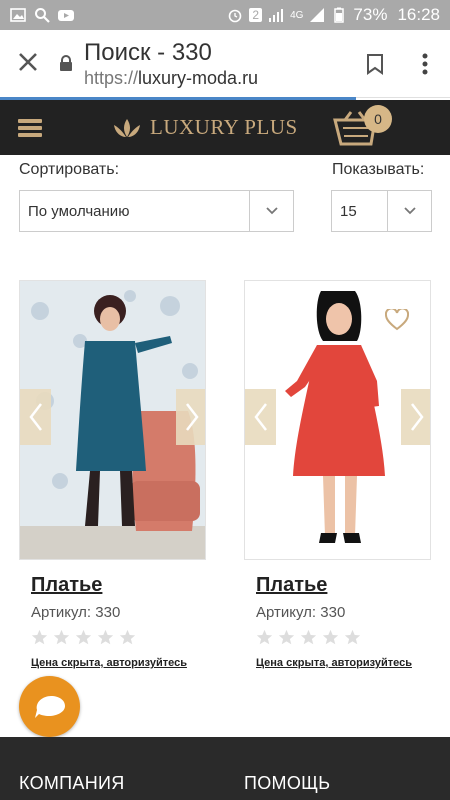  I want to click on bookmark-icon, so click(375, 64).